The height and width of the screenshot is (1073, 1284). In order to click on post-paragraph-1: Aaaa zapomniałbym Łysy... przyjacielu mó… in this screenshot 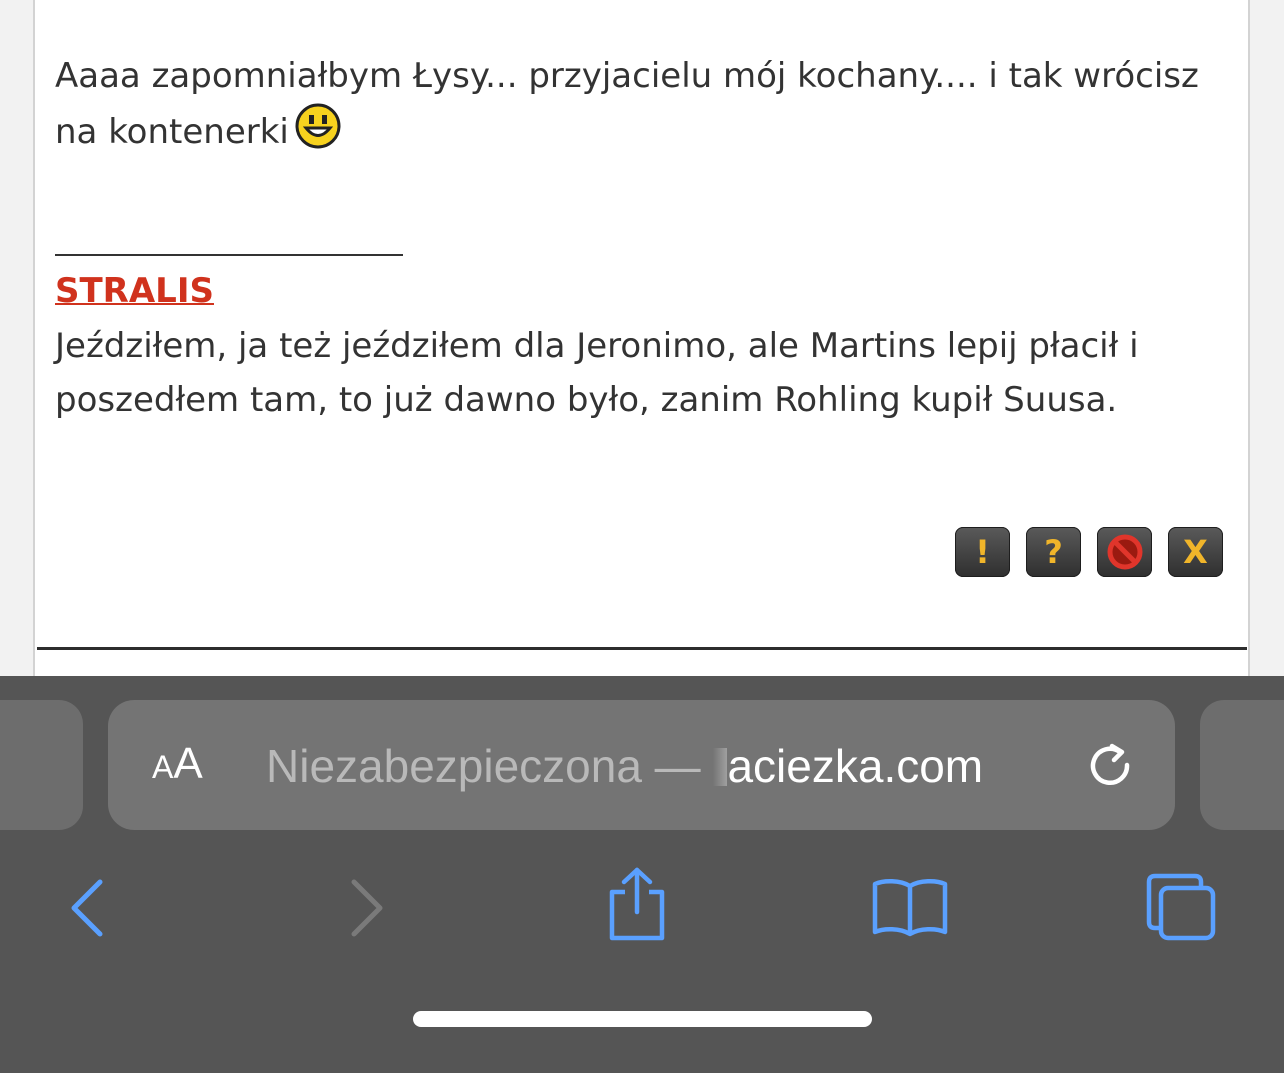, I will do `click(640, 104)`.